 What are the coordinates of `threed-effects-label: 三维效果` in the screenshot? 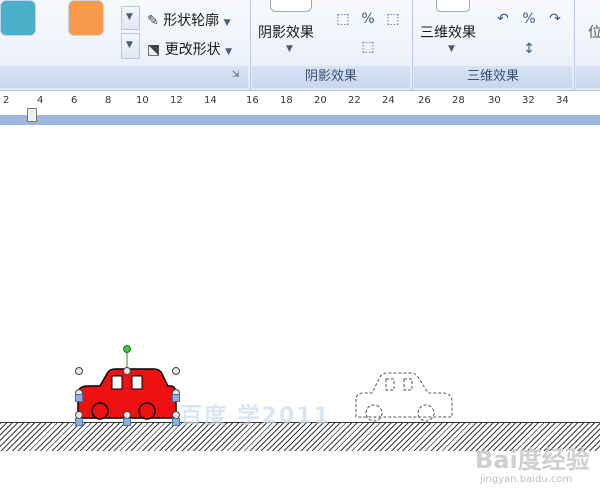 It's located at (448, 33).